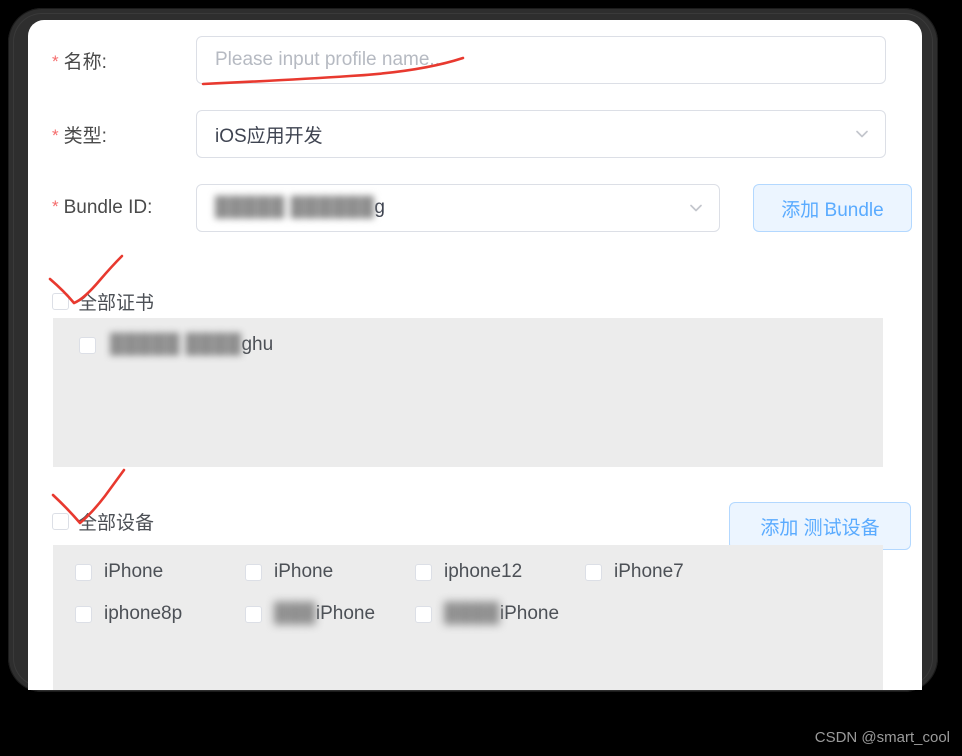 The width and height of the screenshot is (962, 756). I want to click on device-name: ███ iPhone, so click(324, 614).